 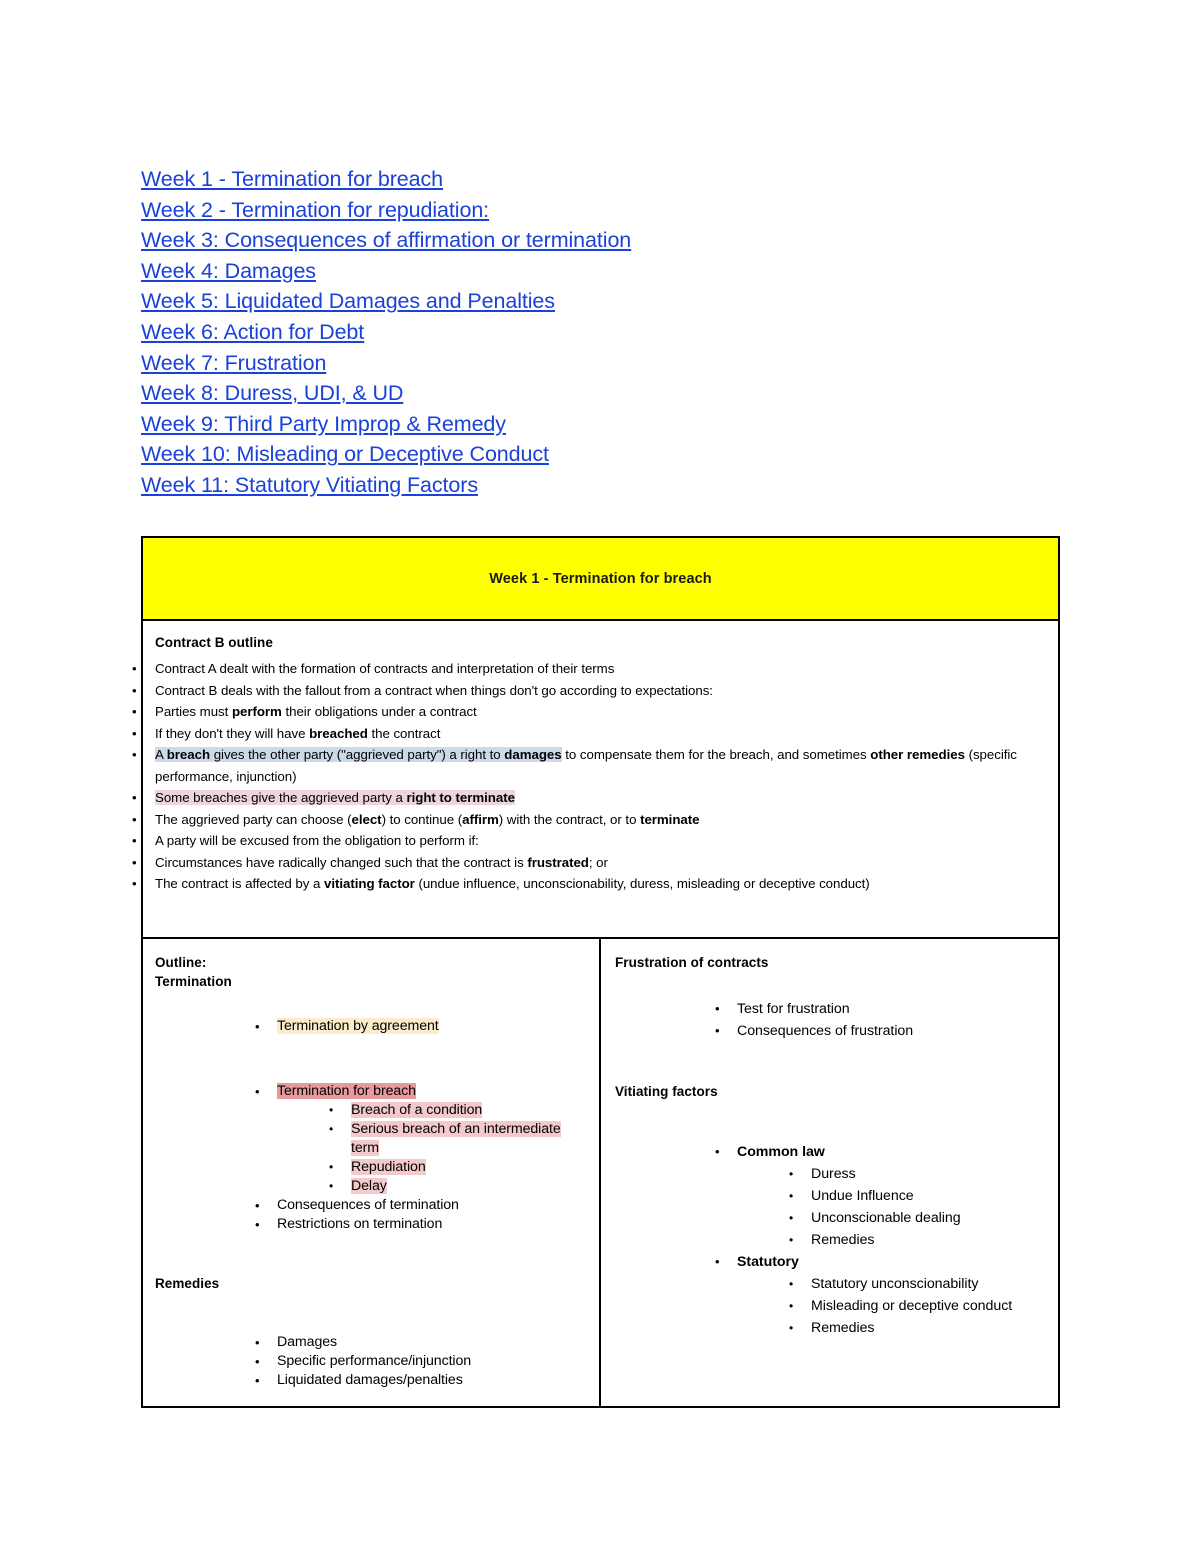 I want to click on termination-by-agreement-list: Termination by agreement, so click(x=372, y=1026).